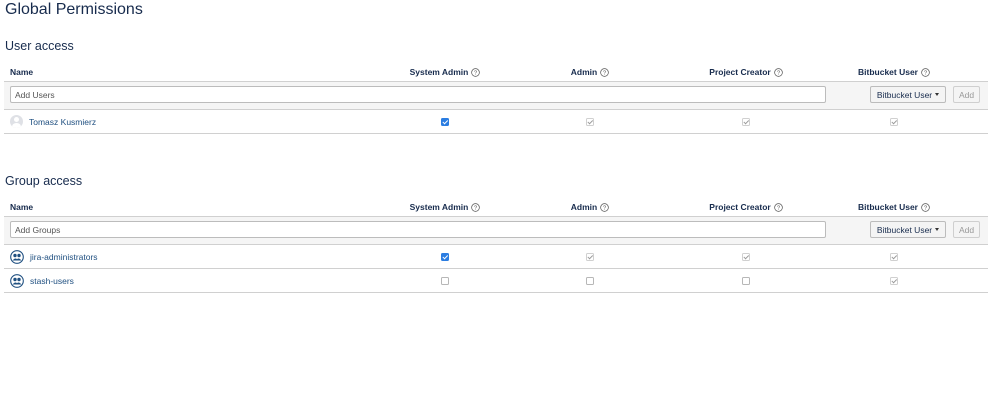  I want to click on table-row: jira-administrators, so click(496, 257).